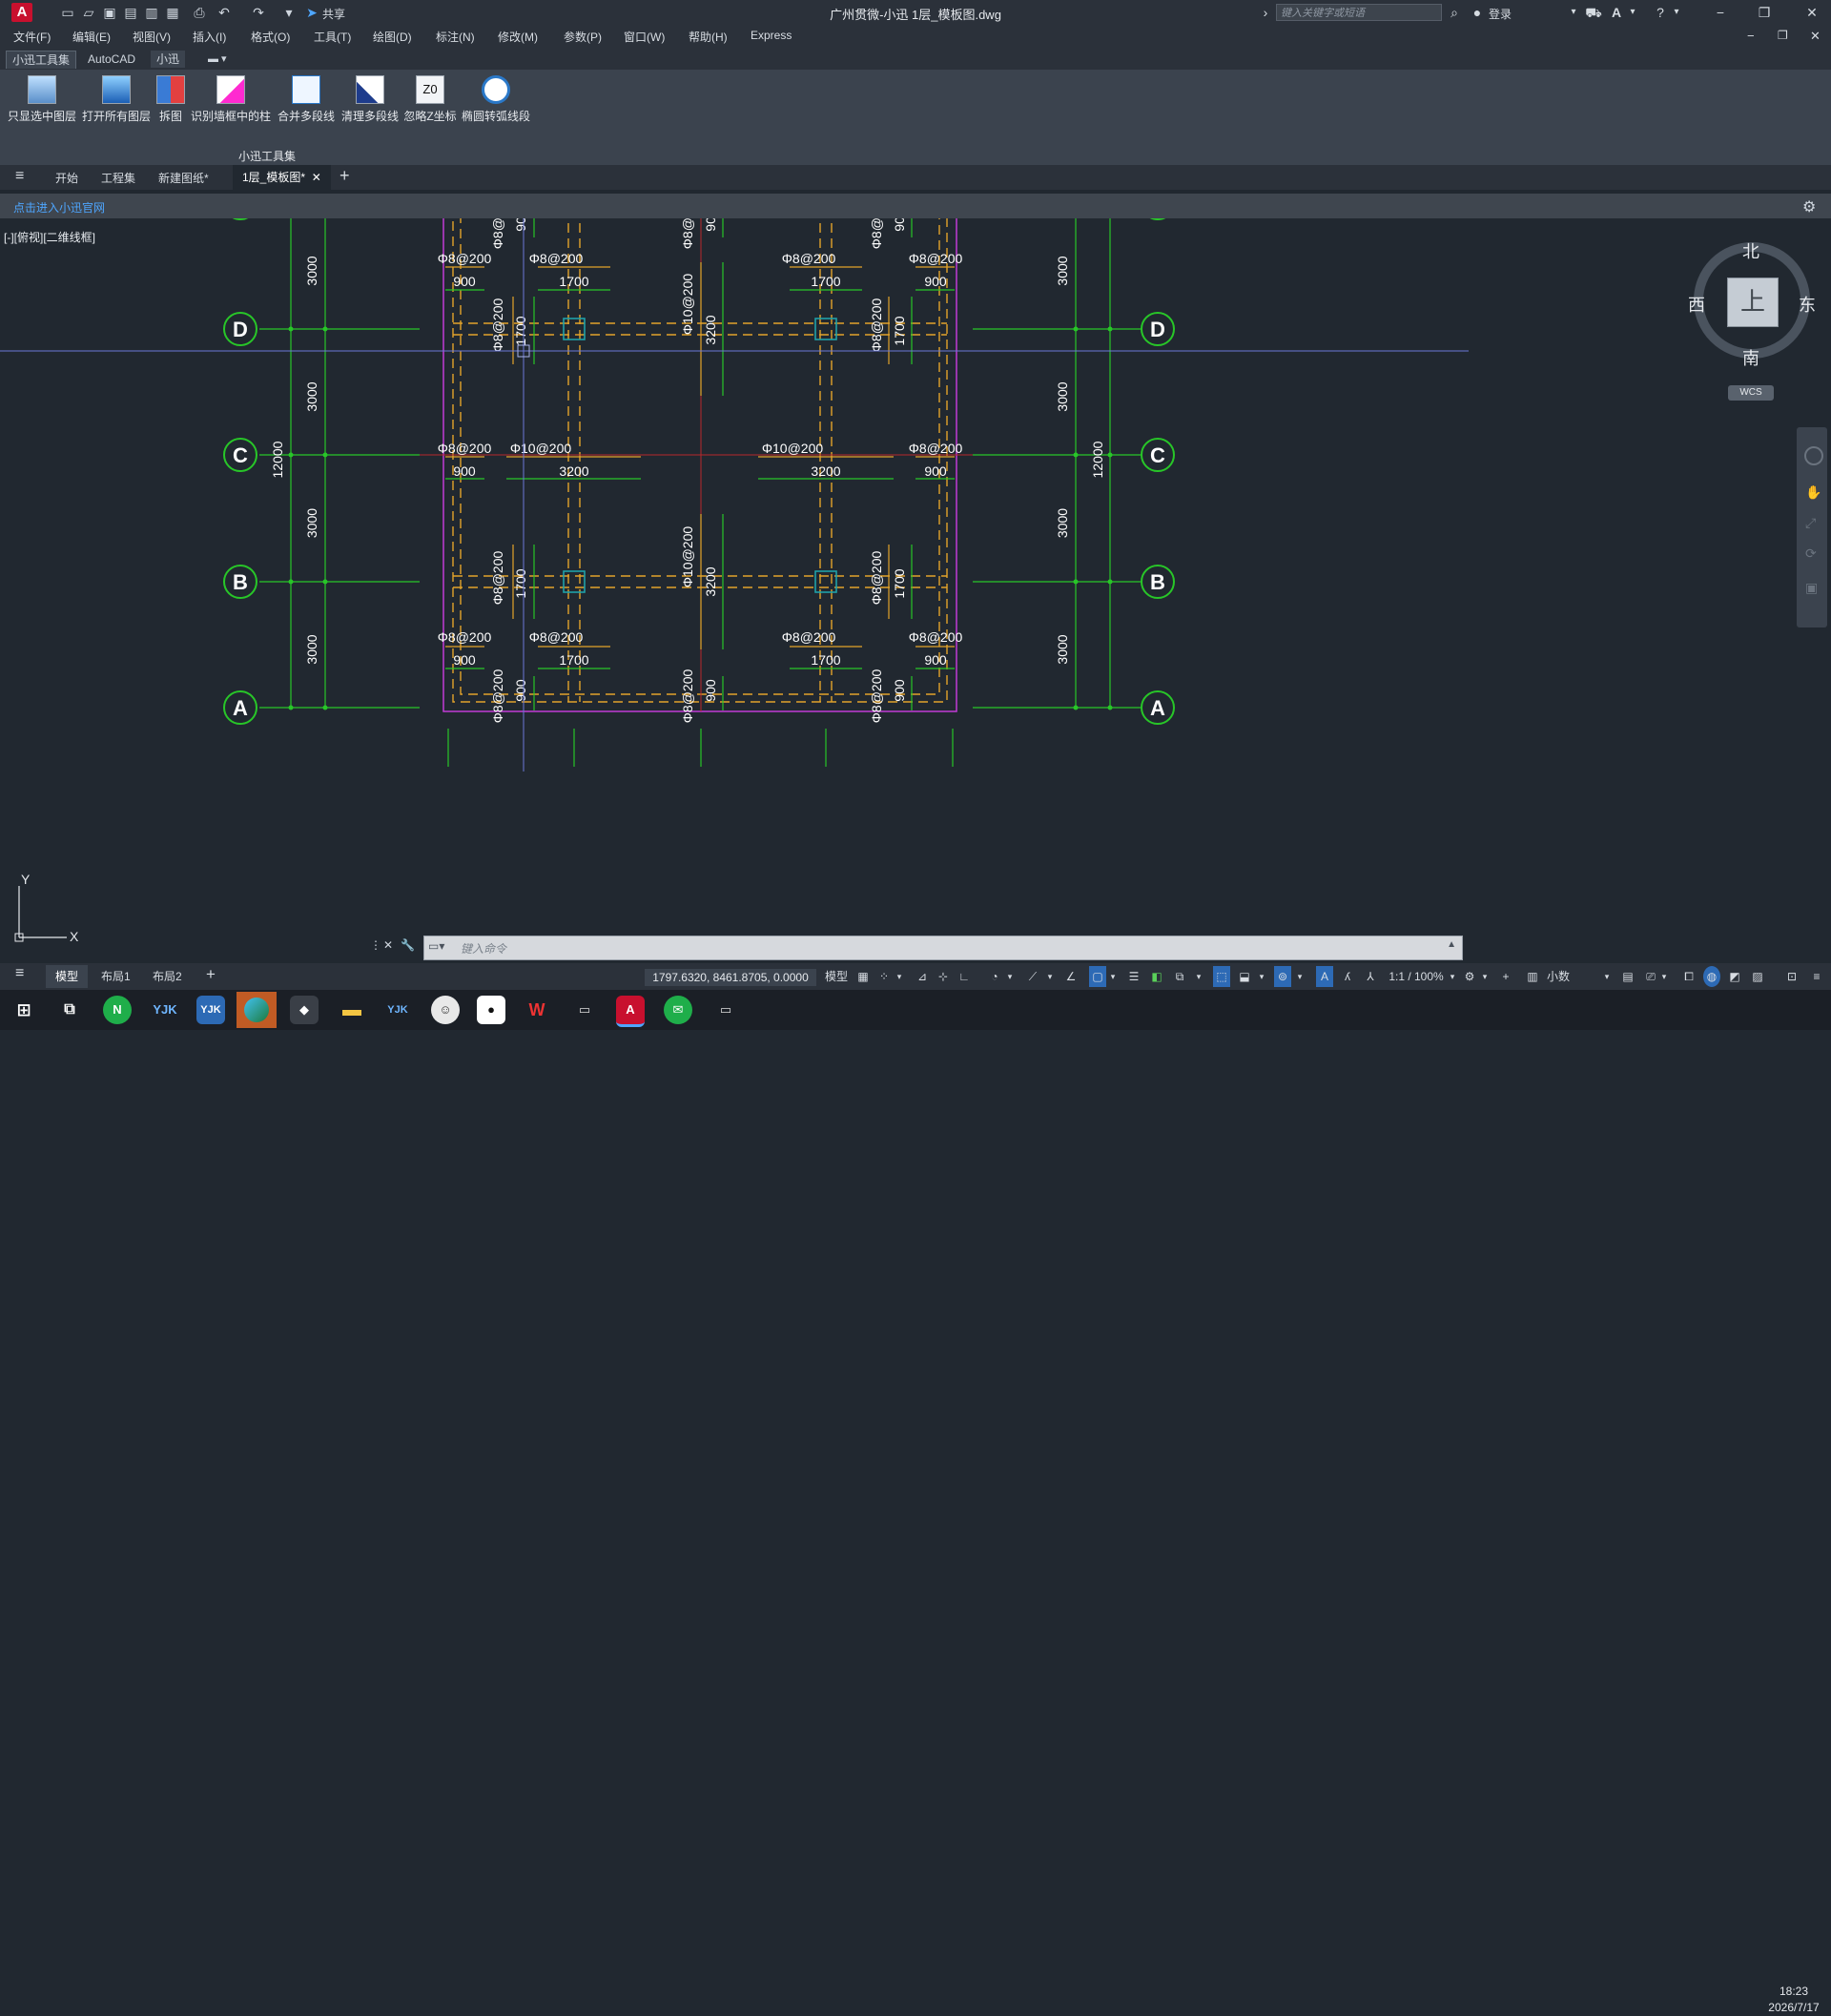 The height and width of the screenshot is (2016, 1831). I want to click on tool-split-drawing: 拆图, so click(170, 109).